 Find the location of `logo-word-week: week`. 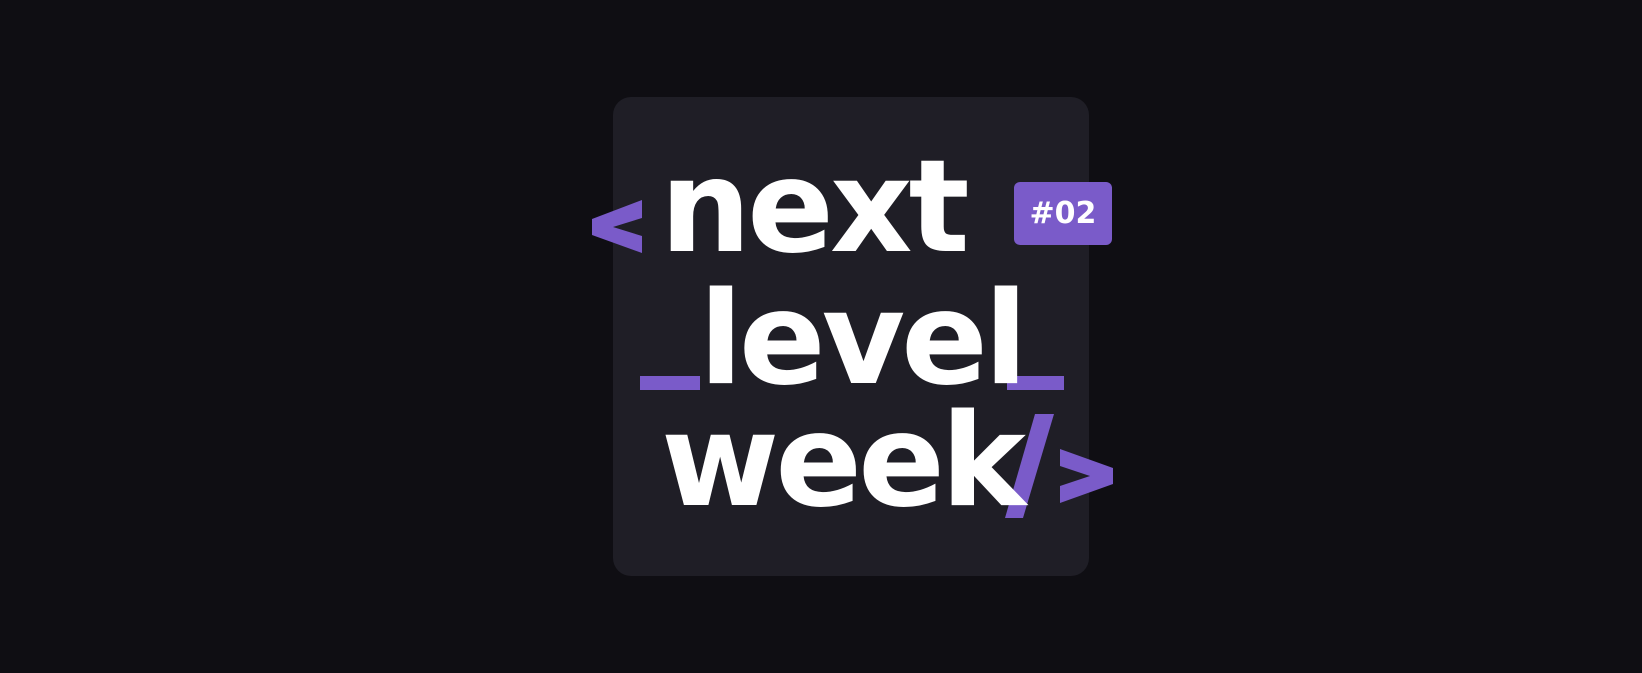

logo-word-week: week is located at coordinates (843, 461).